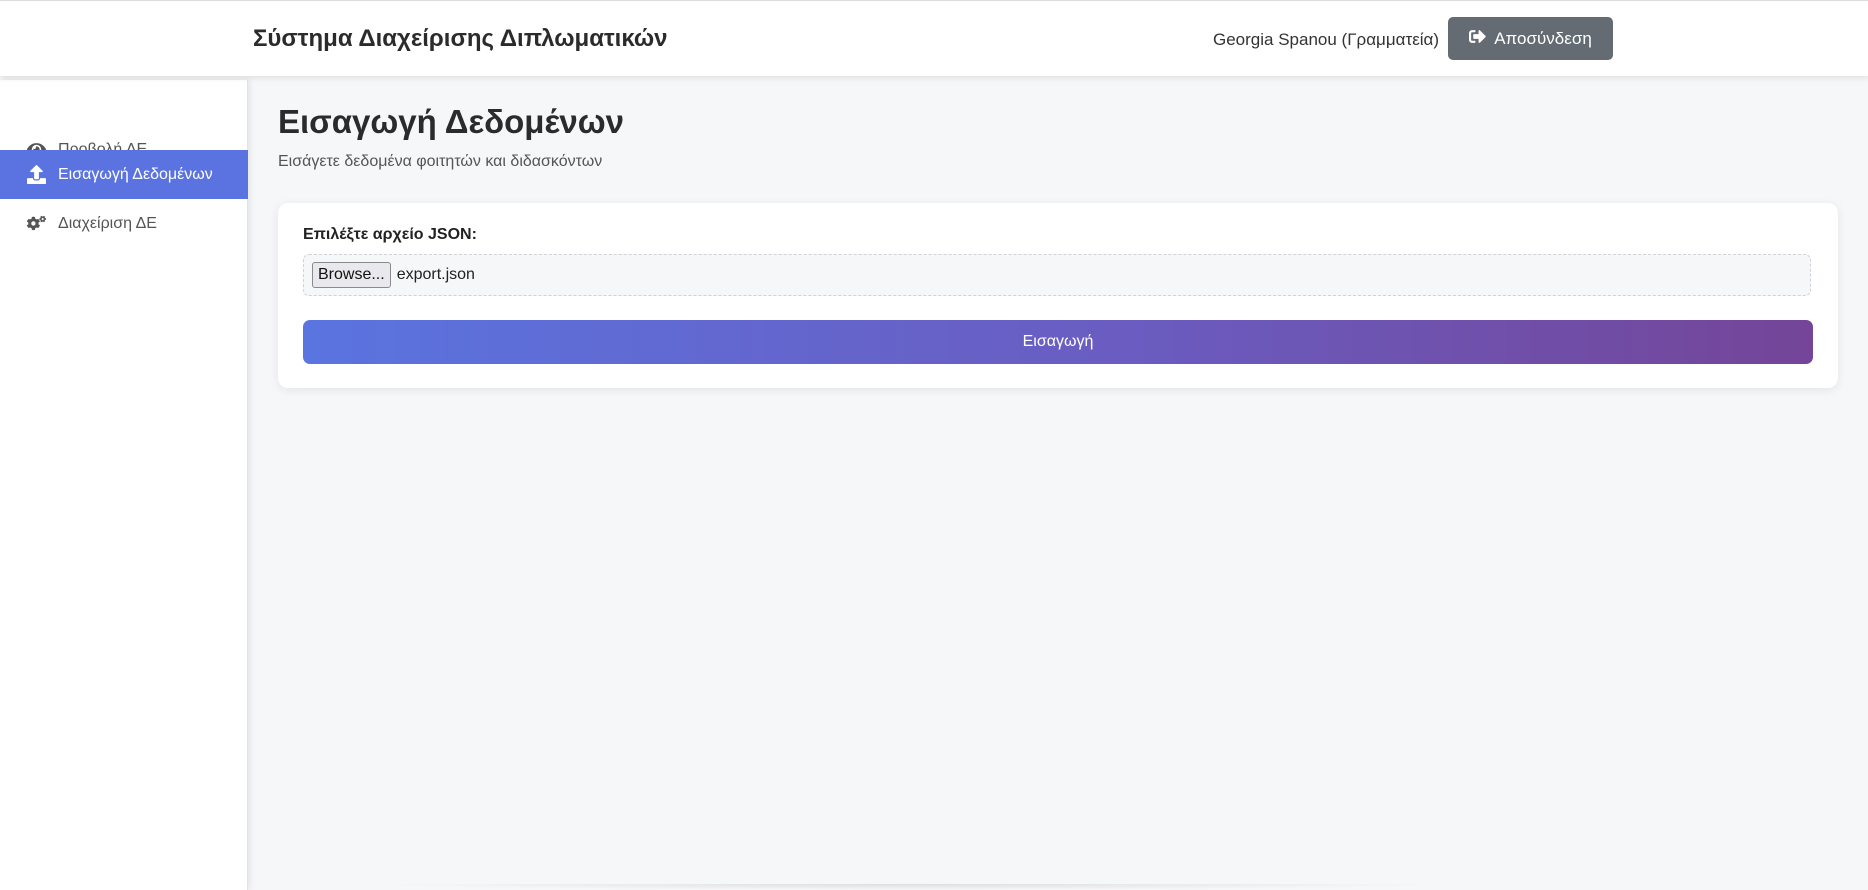  I want to click on file-field-label: Επιλέξτε αρχείο JSON:, so click(390, 234).